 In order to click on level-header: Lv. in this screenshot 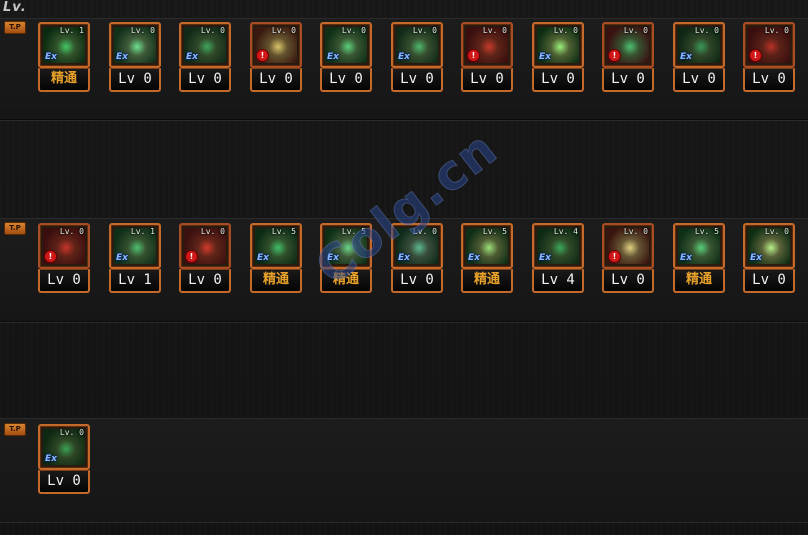, I will do `click(15, 7)`.